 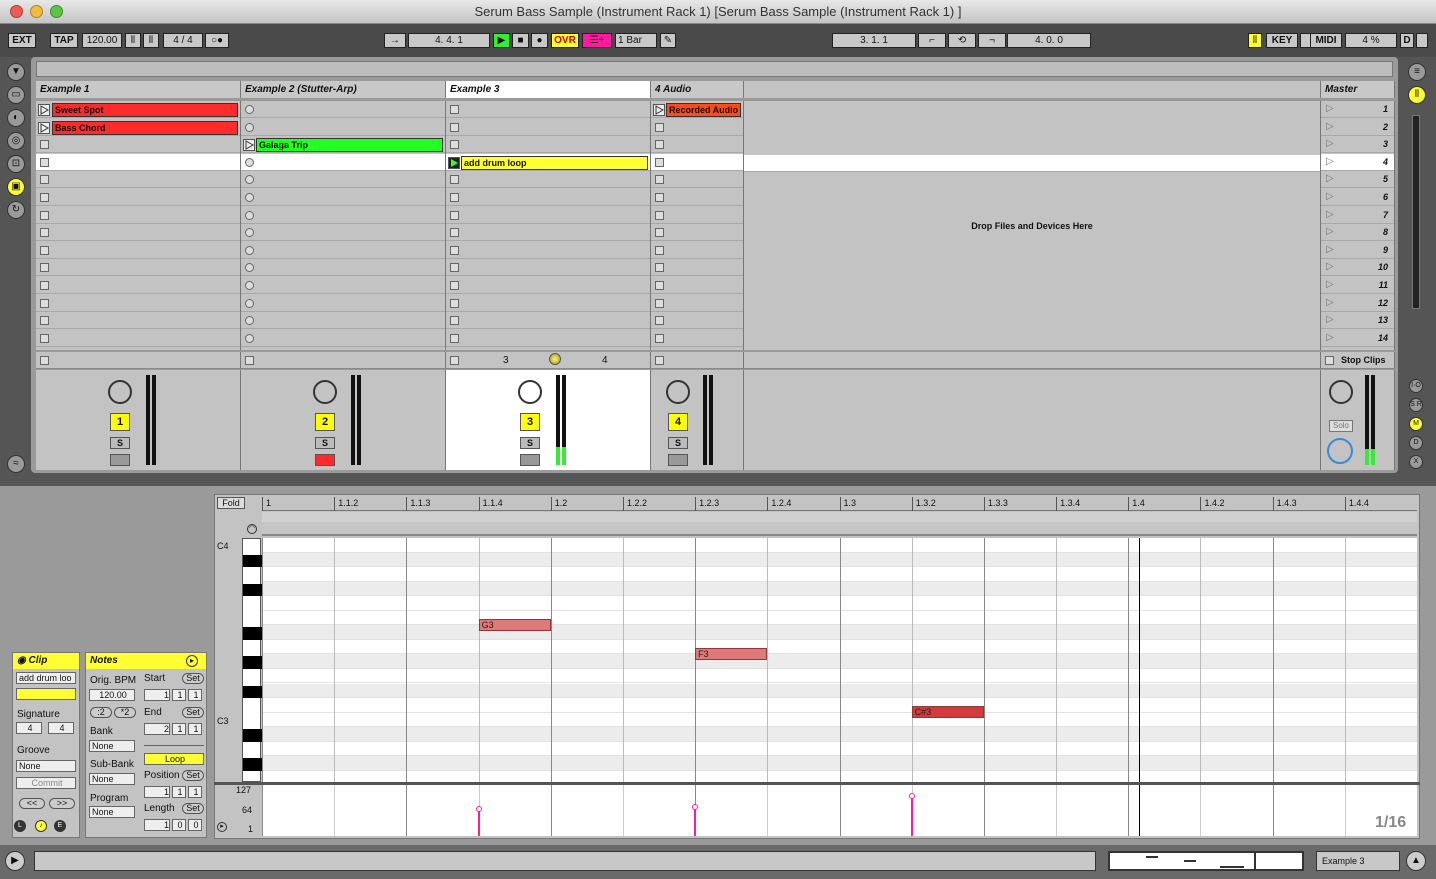 I want to click on commit-button: Commit, so click(x=46, y=783).